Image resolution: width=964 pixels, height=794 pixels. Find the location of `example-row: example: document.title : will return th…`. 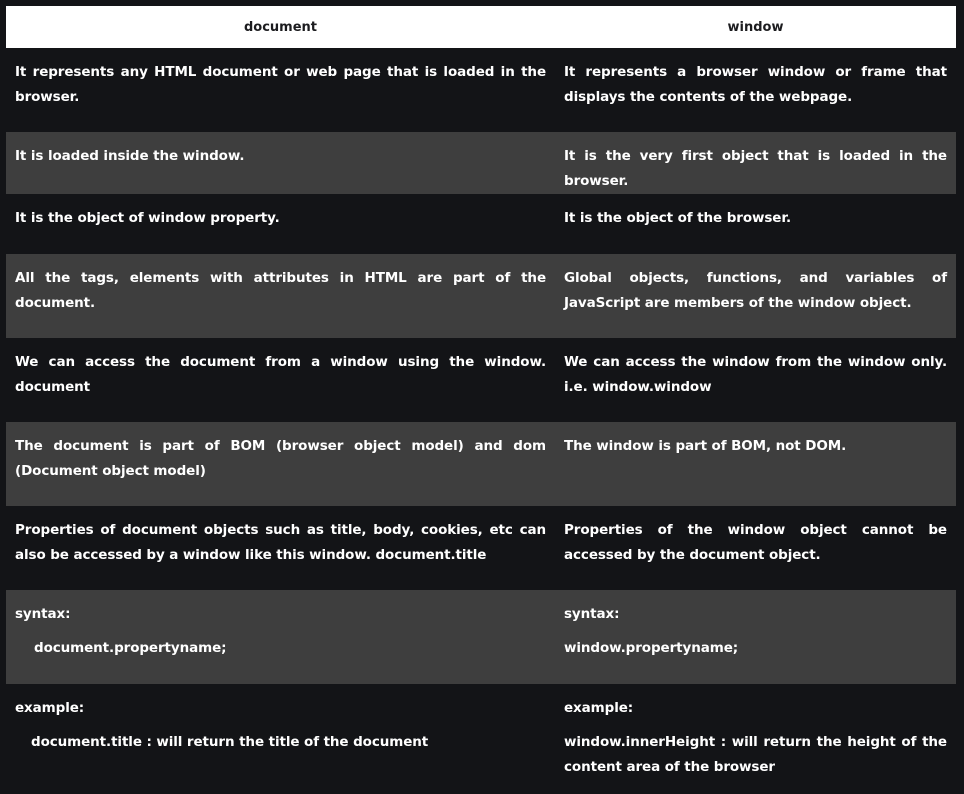

example-row: example: document.title : will return th… is located at coordinates (481, 739).